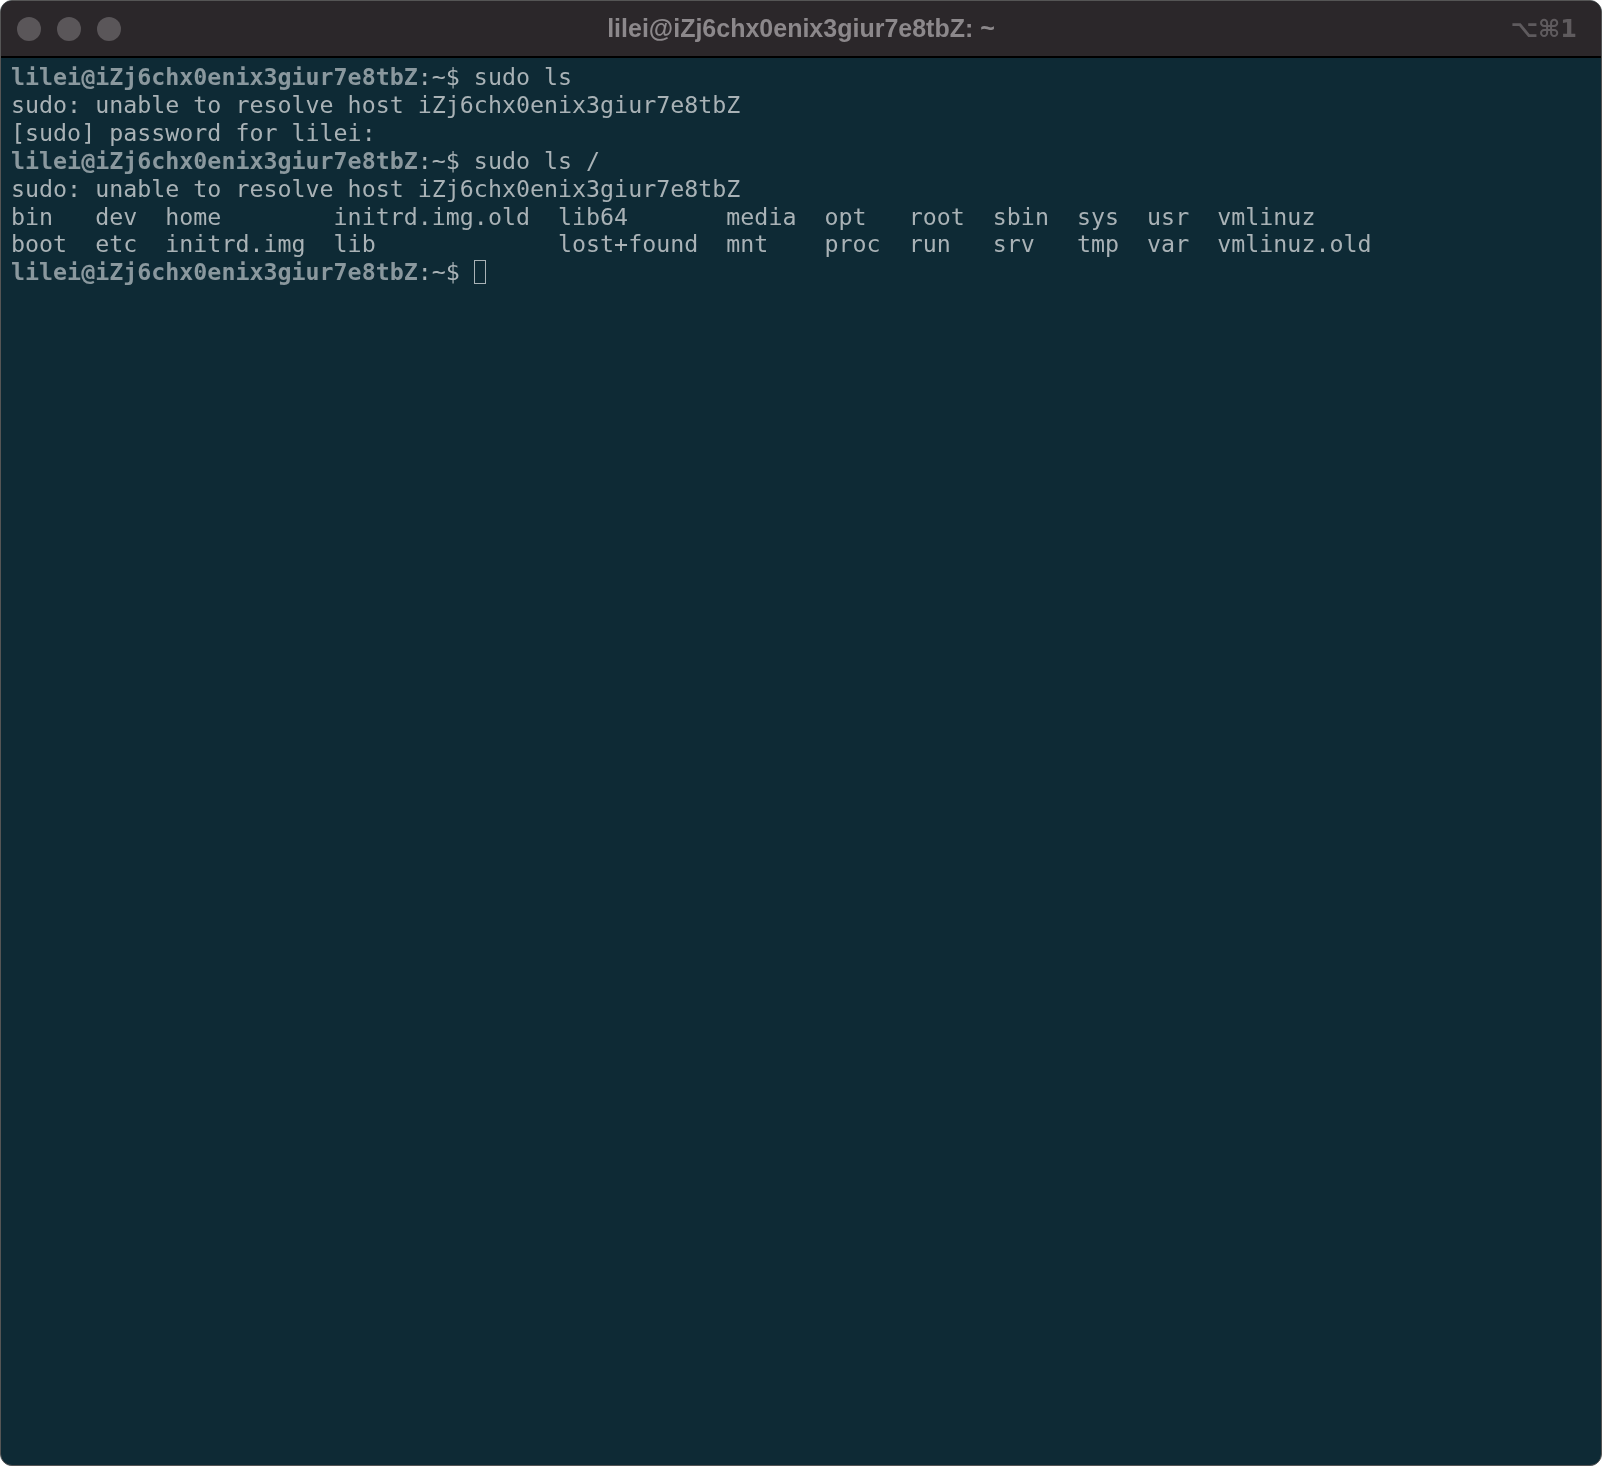 The width and height of the screenshot is (1602, 1466). Describe the element at coordinates (691, 244) in the screenshot. I see `terminal-line: boot etc initrd.img lib lost+found mnt proc run srv tmp var vmlinuz.old` at that location.